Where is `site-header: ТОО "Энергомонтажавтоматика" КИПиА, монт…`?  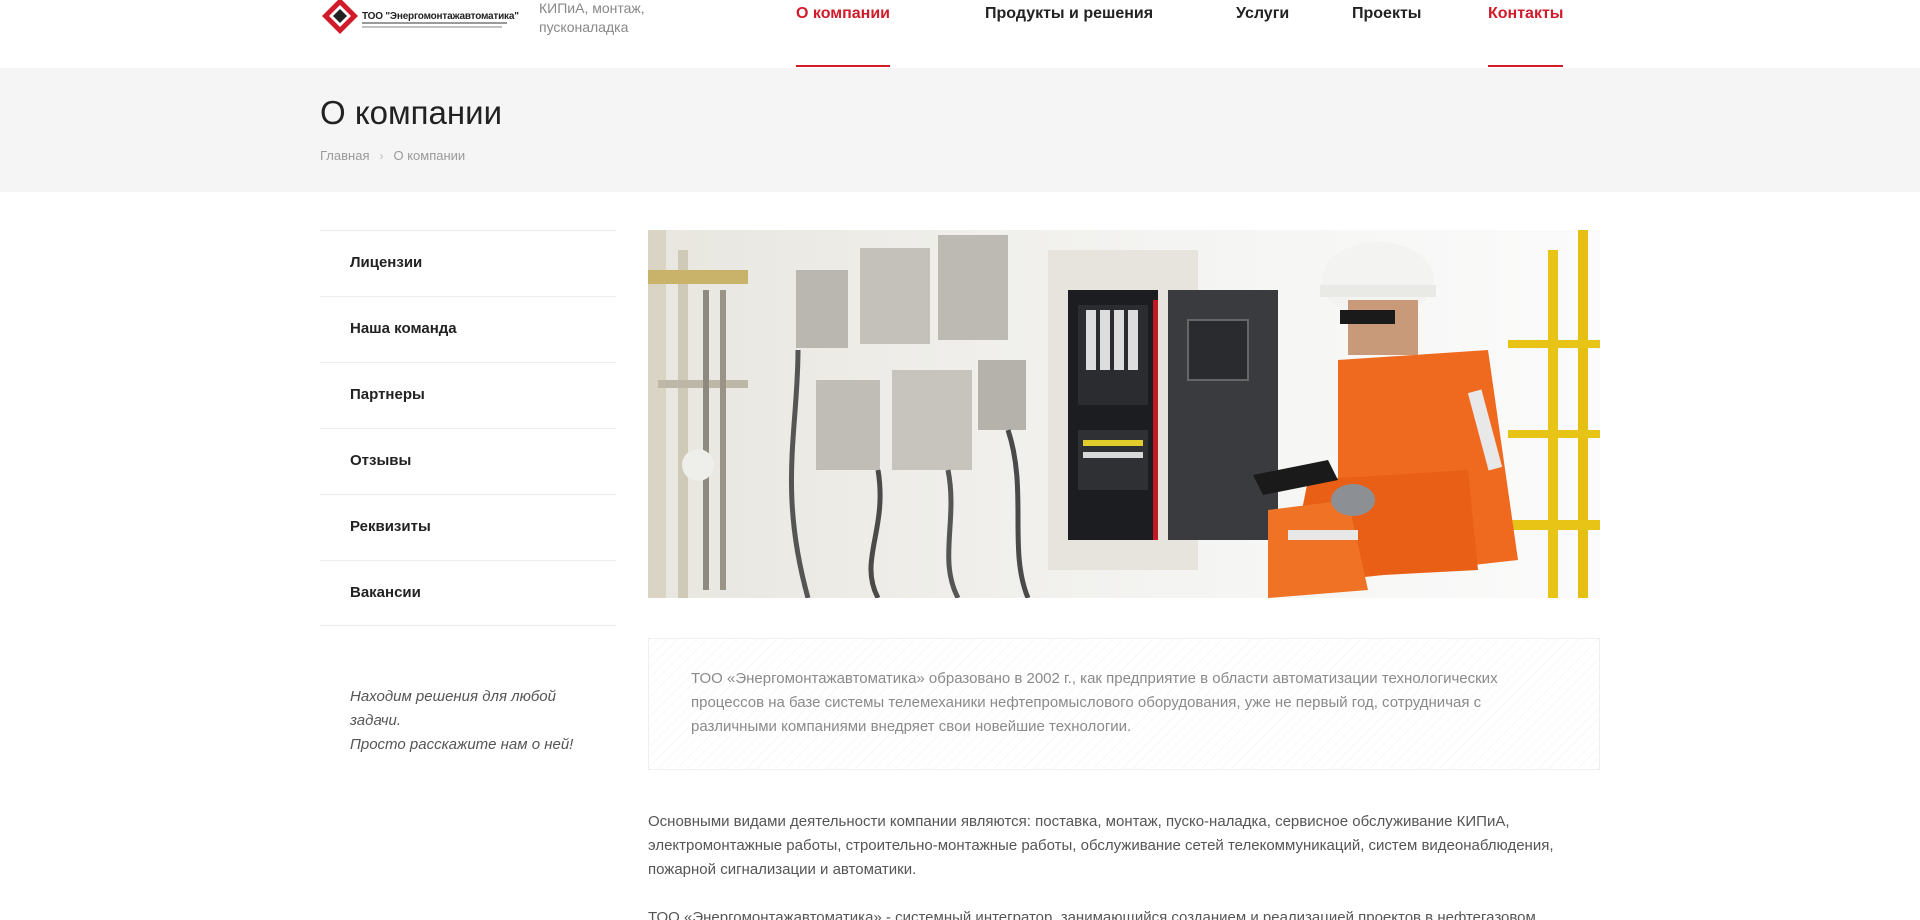 site-header: ТОО "Энергомонтажавтоматика" КИПиА, монт… is located at coordinates (960, 34).